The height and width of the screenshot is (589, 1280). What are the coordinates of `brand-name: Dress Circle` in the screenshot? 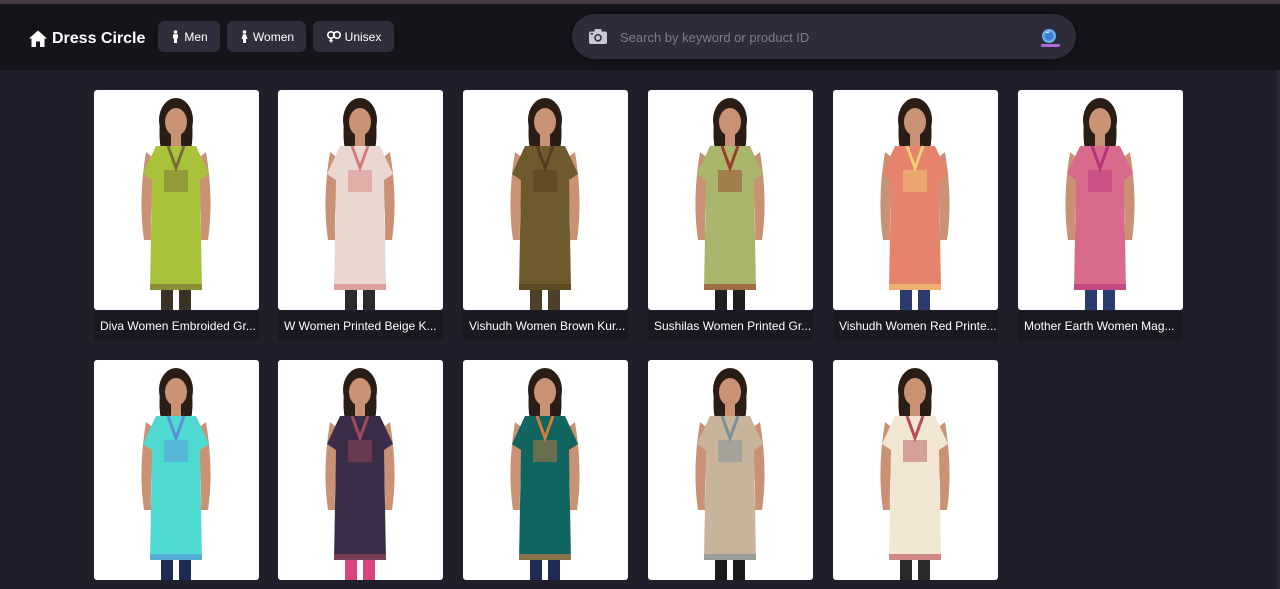 It's located at (99, 38).